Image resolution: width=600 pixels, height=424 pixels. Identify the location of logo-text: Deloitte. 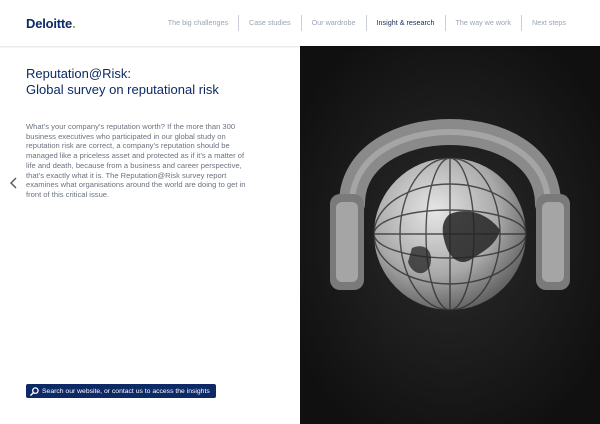
(49, 23).